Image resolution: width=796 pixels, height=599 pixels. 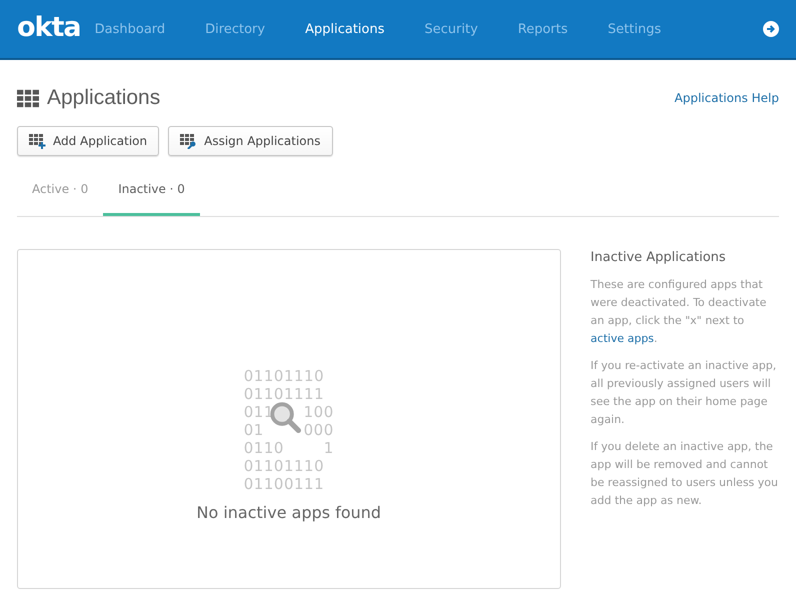 What do you see at coordinates (329, 447) in the screenshot?
I see `binary-text: 1` at bounding box center [329, 447].